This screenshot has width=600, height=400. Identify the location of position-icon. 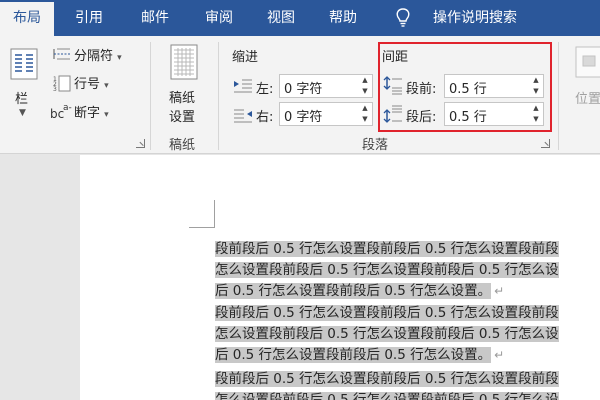
(587, 62).